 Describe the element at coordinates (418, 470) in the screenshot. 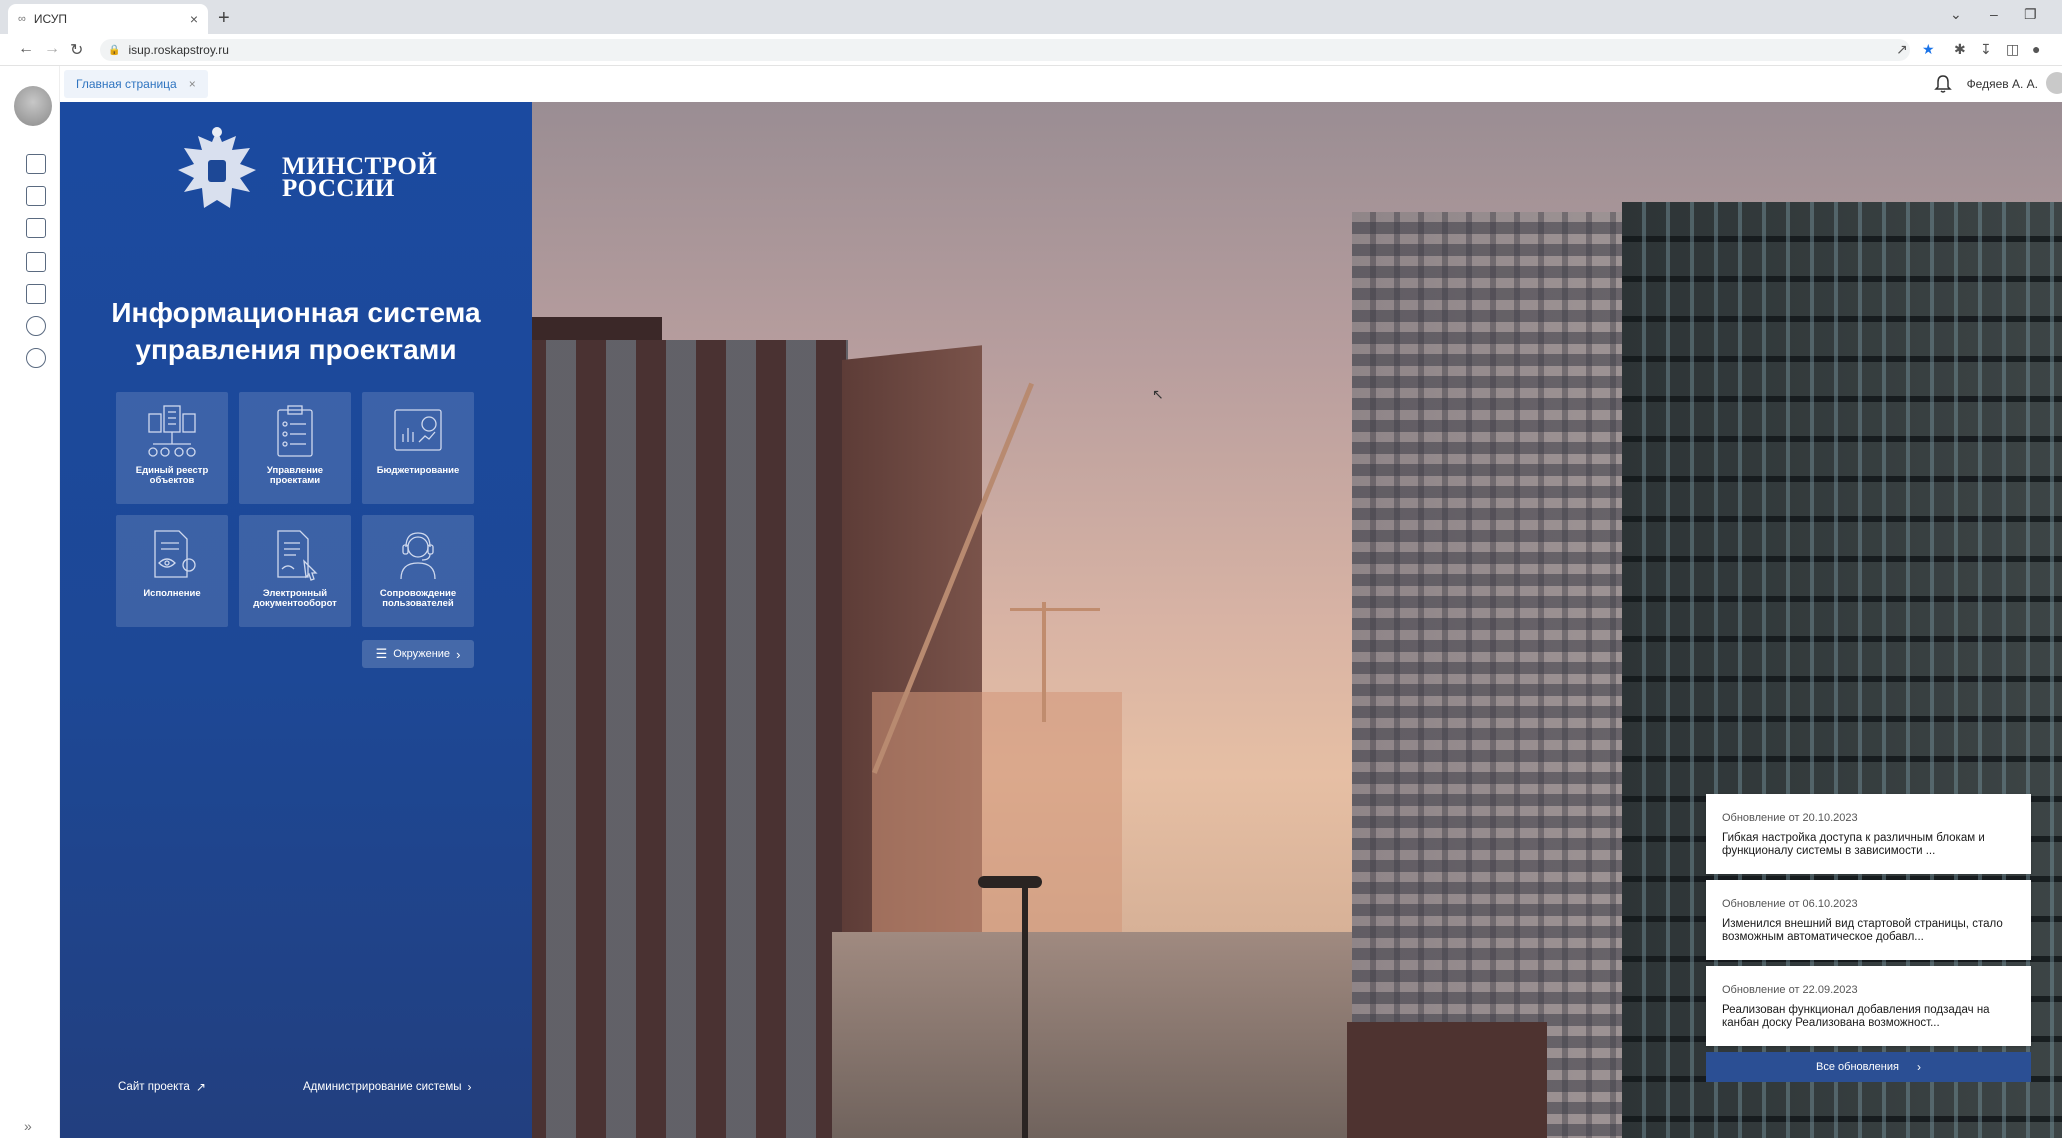

I see `tile-label: Бюджетирование` at that location.